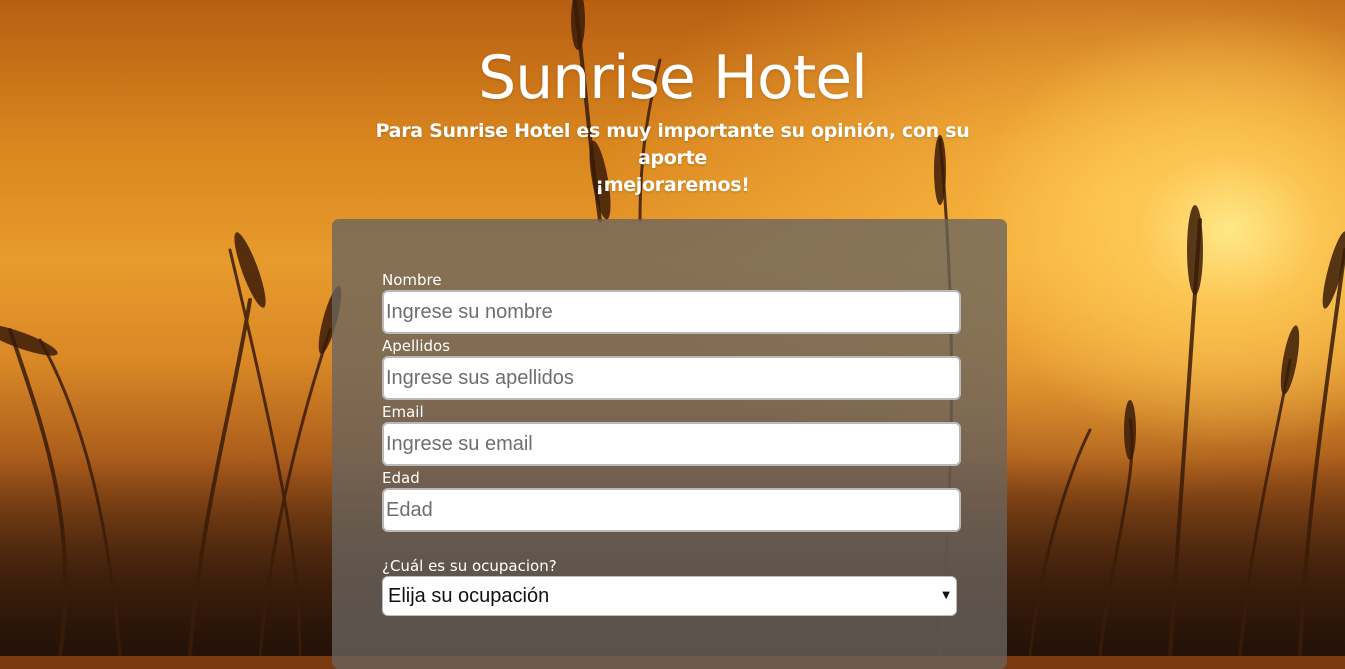 The height and width of the screenshot is (669, 1345). I want to click on email-field: Email, so click(671, 434).